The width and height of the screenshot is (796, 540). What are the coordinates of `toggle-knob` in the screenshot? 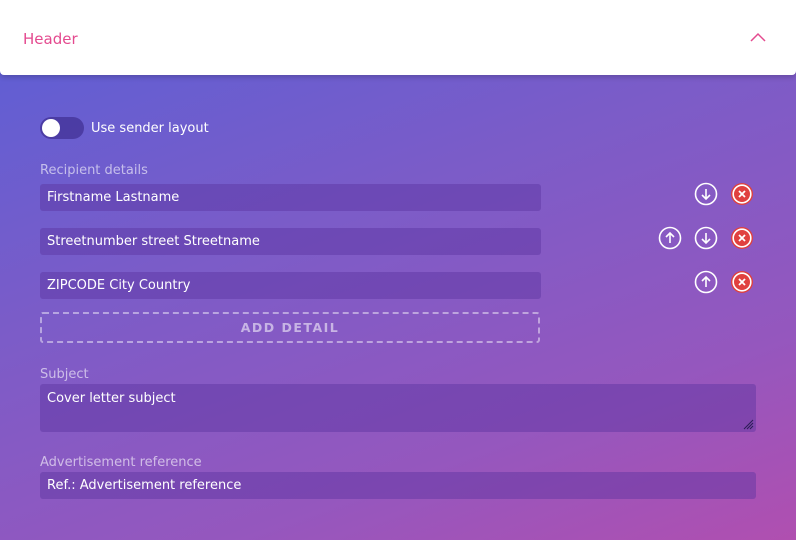 It's located at (51, 128).